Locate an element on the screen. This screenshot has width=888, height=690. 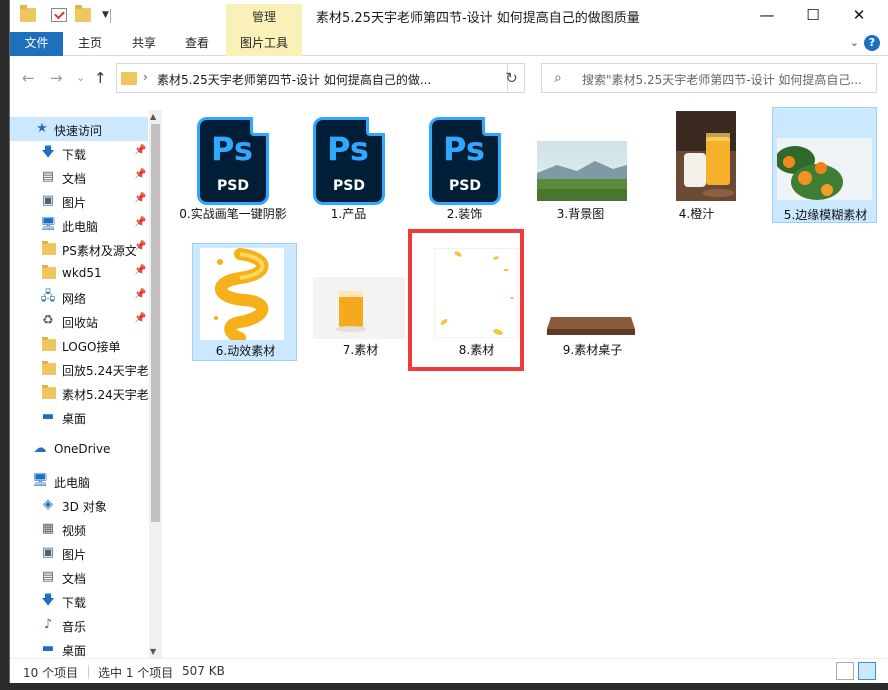
file-name: 7.素材 is located at coordinates (360, 350).